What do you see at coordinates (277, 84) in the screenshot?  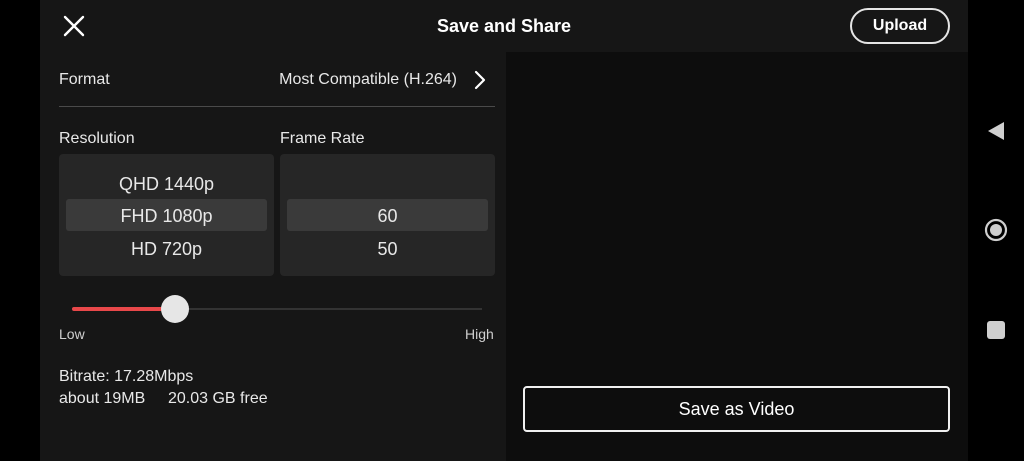 I see `format-row: Format Most Compatible (H.264)` at bounding box center [277, 84].